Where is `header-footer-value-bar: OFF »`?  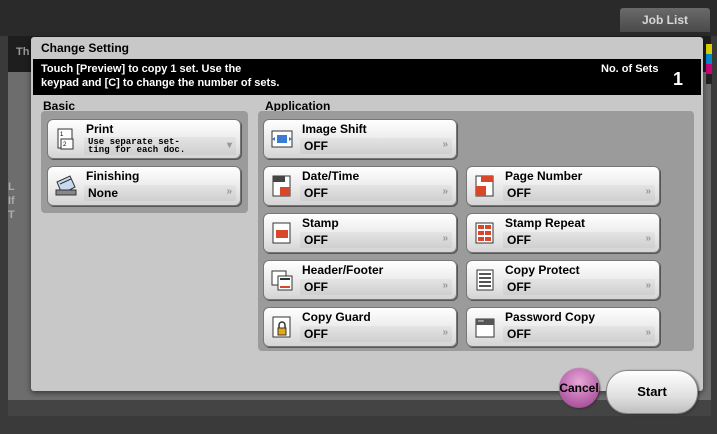 header-footer-value-bar: OFF » is located at coordinates (376, 287).